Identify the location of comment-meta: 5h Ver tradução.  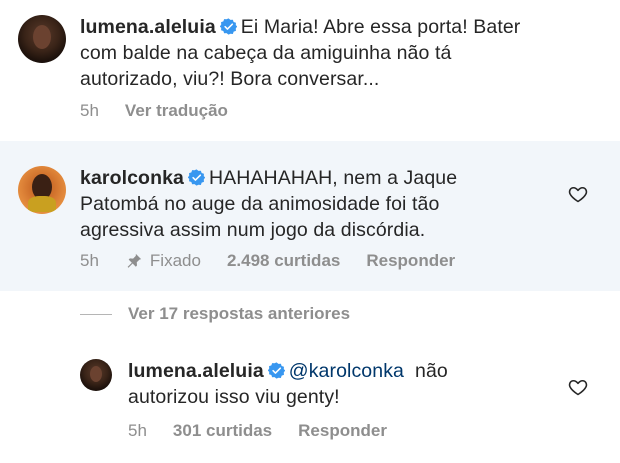
(167, 111).